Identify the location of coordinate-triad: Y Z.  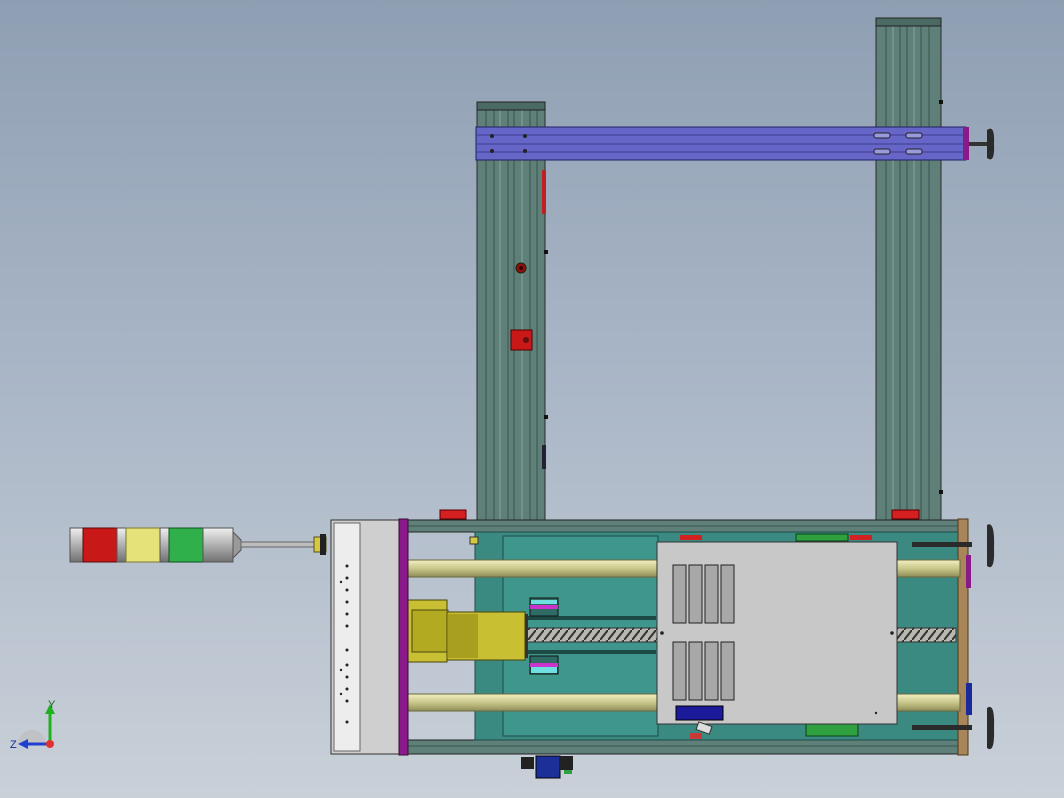
(33, 725).